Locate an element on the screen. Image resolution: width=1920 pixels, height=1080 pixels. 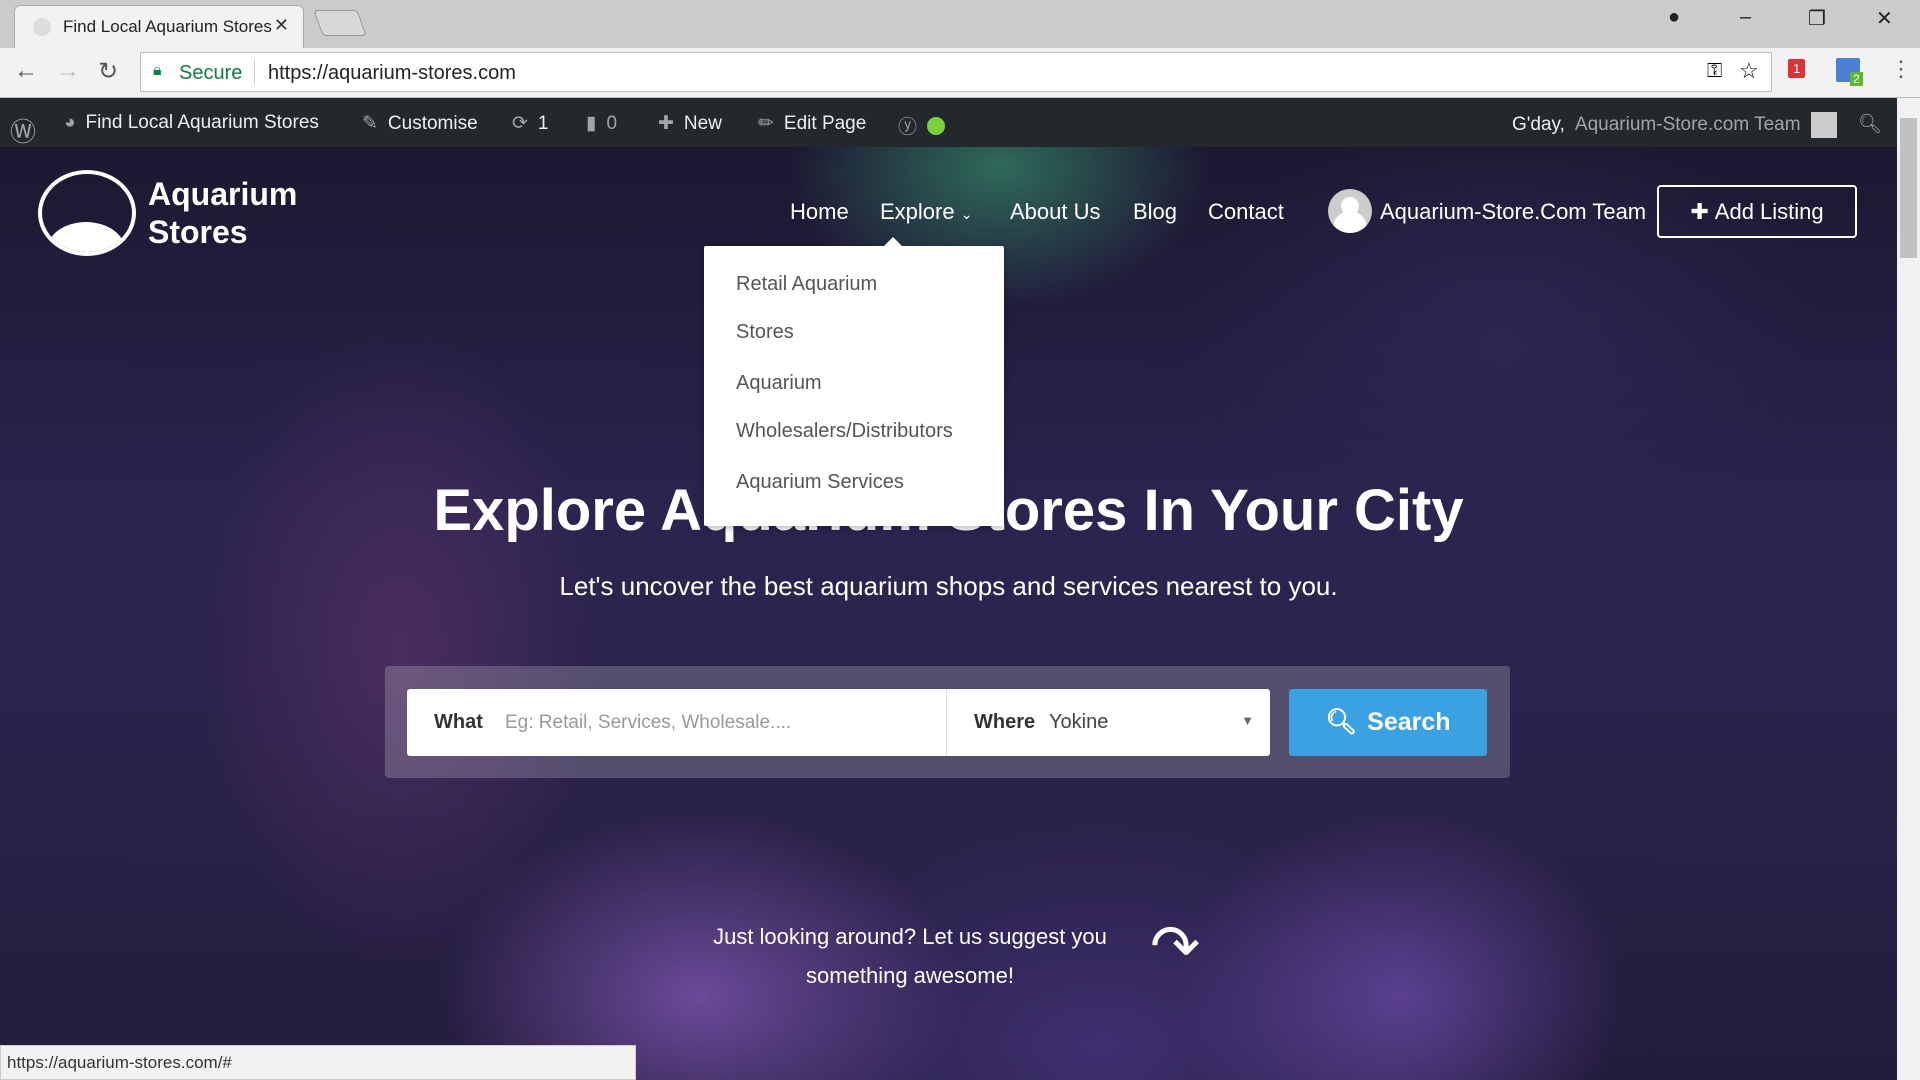
admin-site-link: ◕ Find Local Aquarium Stores is located at coordinates (191, 123).